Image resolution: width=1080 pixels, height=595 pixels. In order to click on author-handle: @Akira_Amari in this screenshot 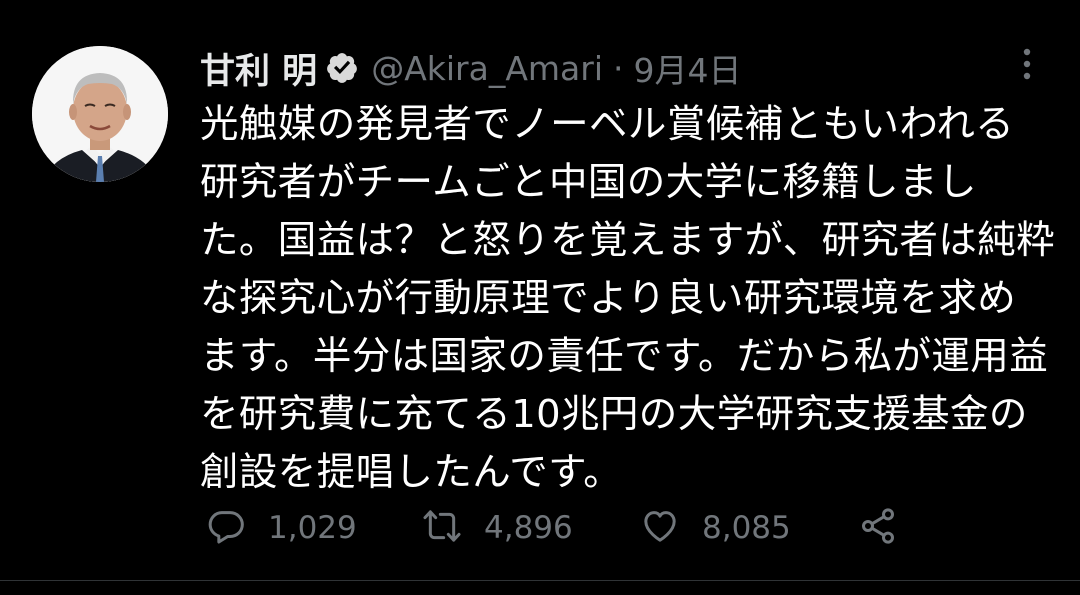, I will do `click(487, 68)`.